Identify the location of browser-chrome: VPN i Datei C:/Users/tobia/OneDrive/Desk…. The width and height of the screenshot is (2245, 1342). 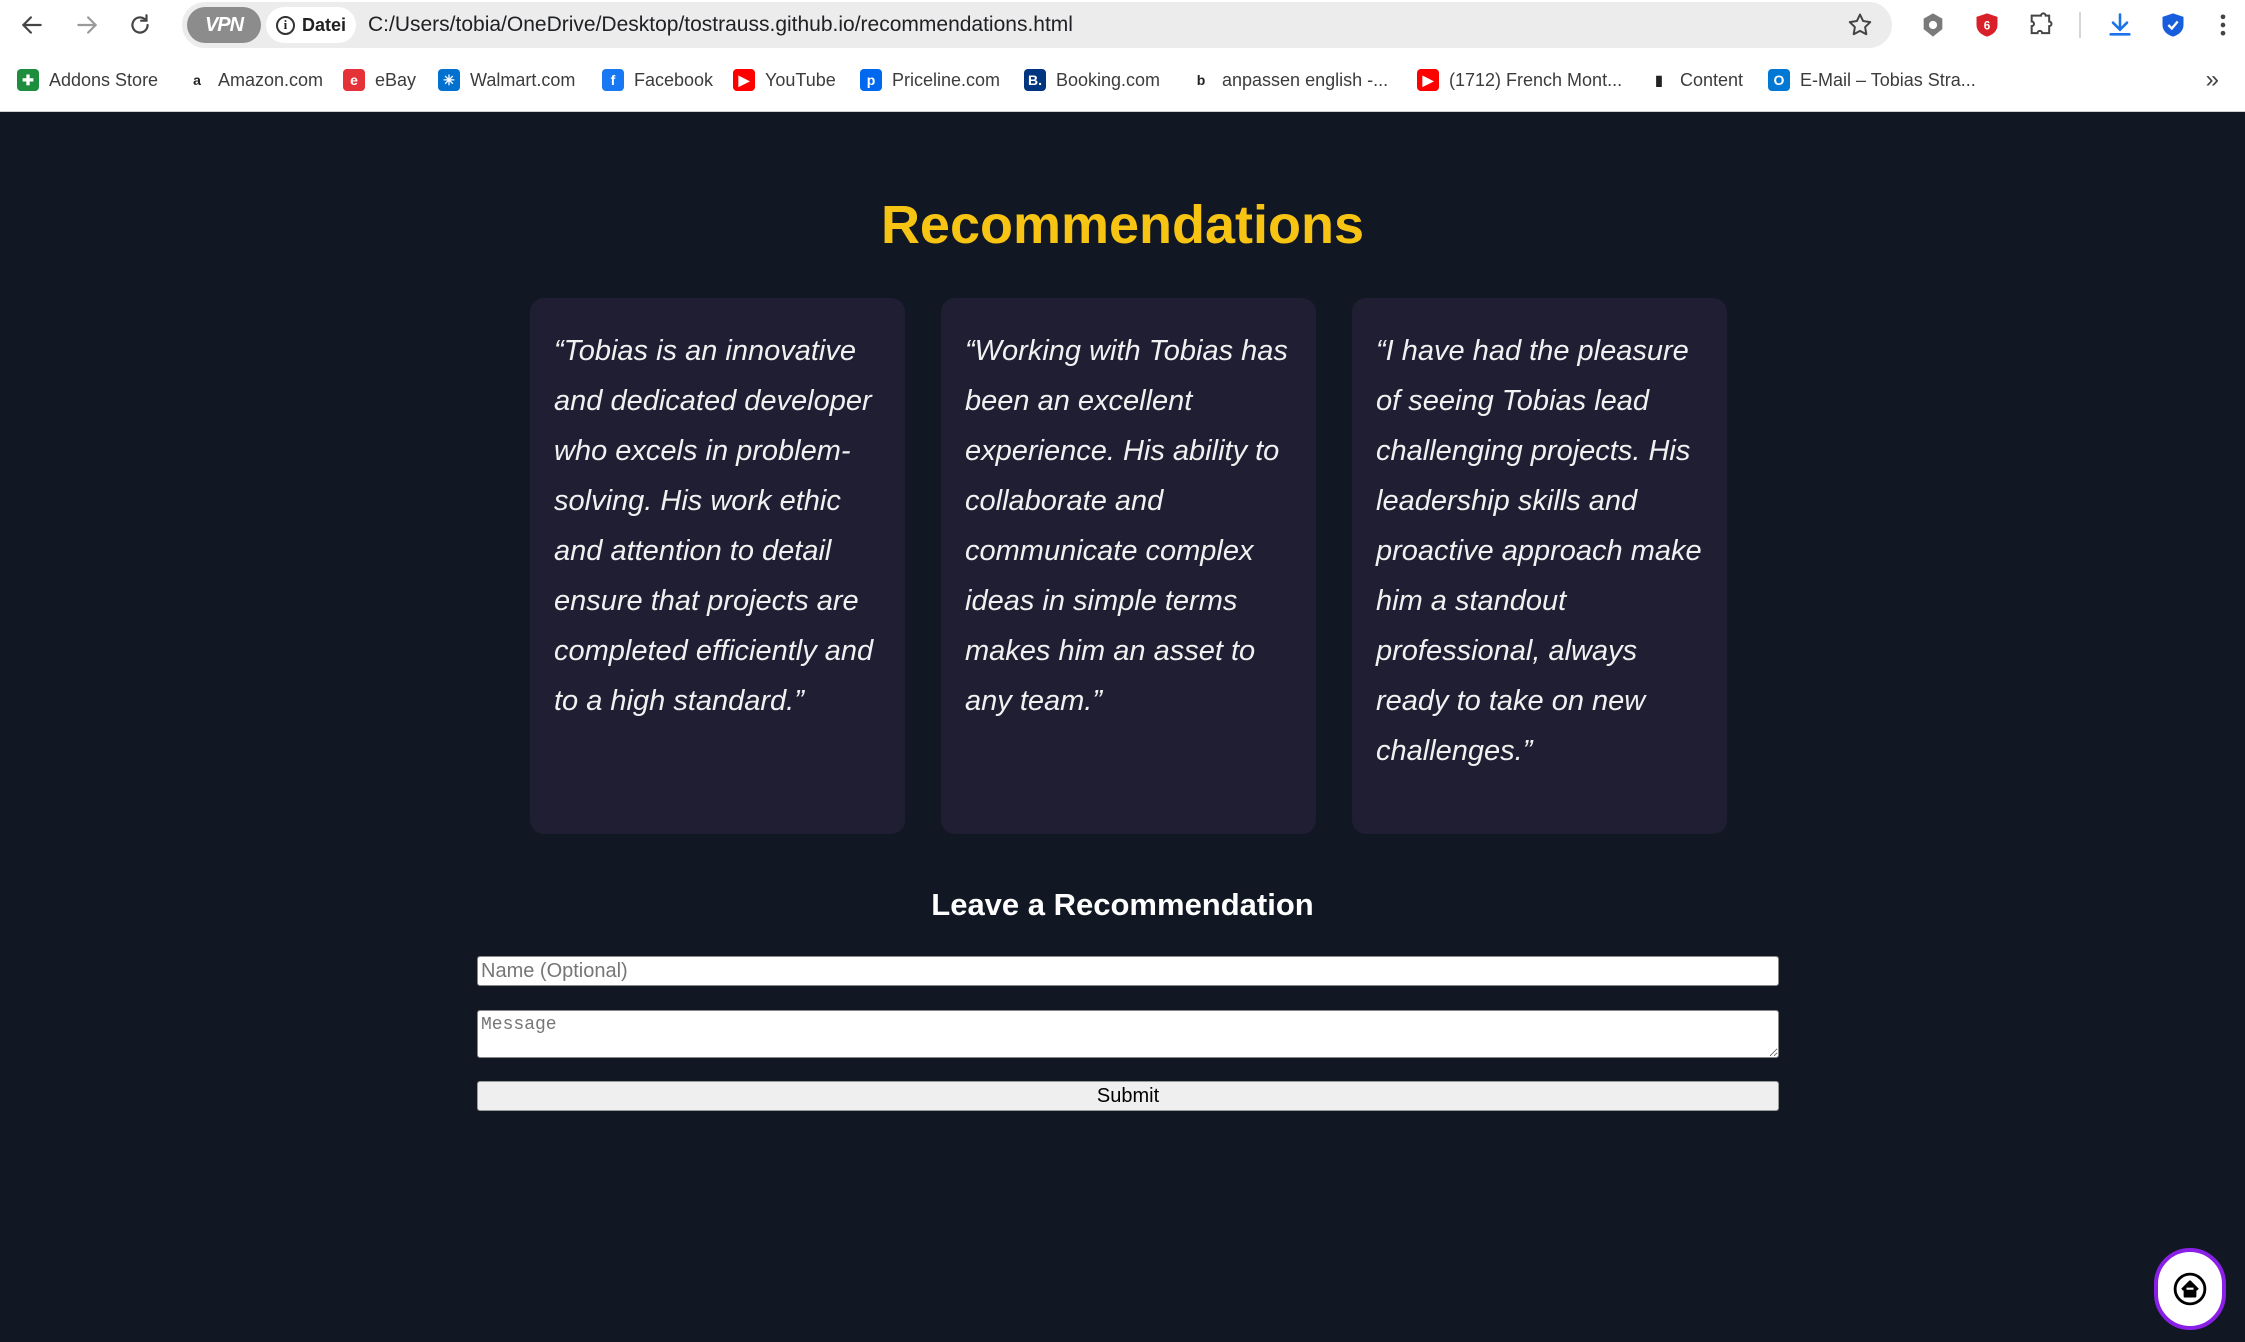
(1122, 56).